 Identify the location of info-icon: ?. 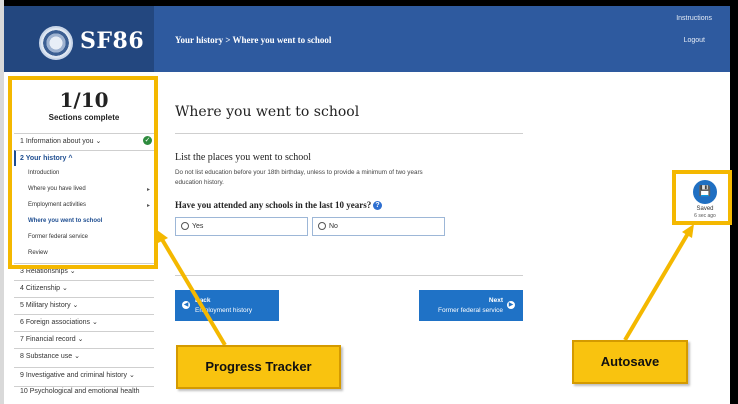
(377, 205).